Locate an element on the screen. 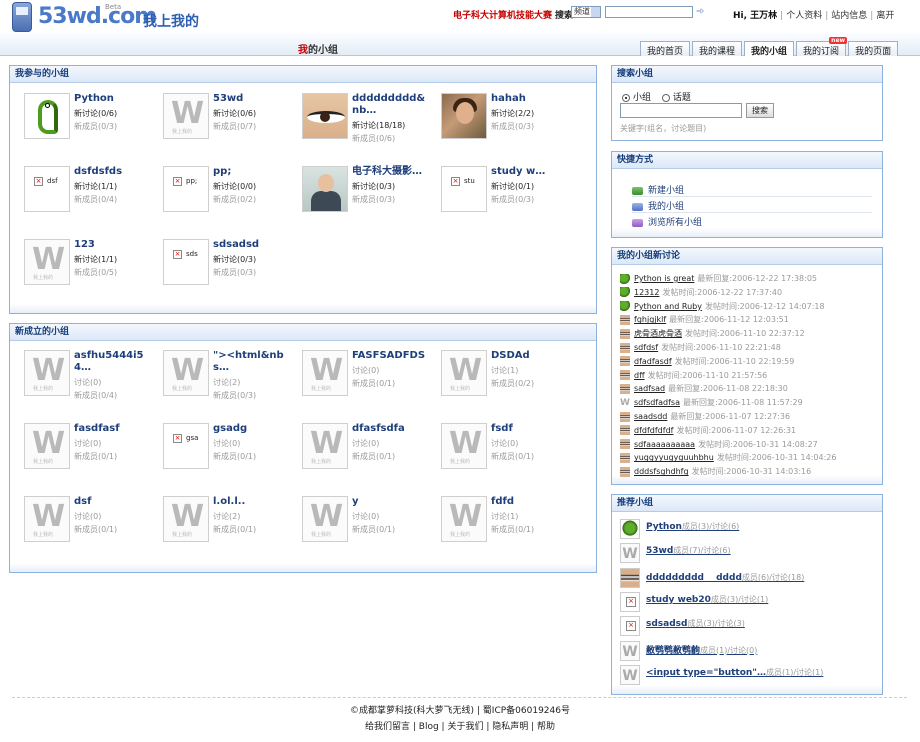 The height and width of the screenshot is (742, 920). topic-link: sdfaaaaaaaaaa is located at coordinates (664, 444).